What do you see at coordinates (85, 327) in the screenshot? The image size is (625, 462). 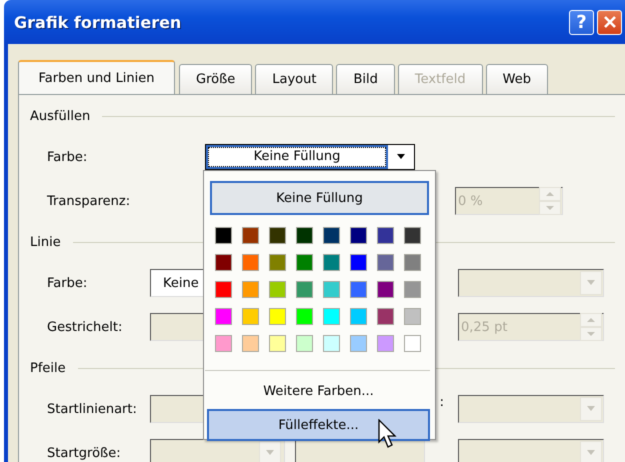 I see `field-label: Gestrichelt:` at bounding box center [85, 327].